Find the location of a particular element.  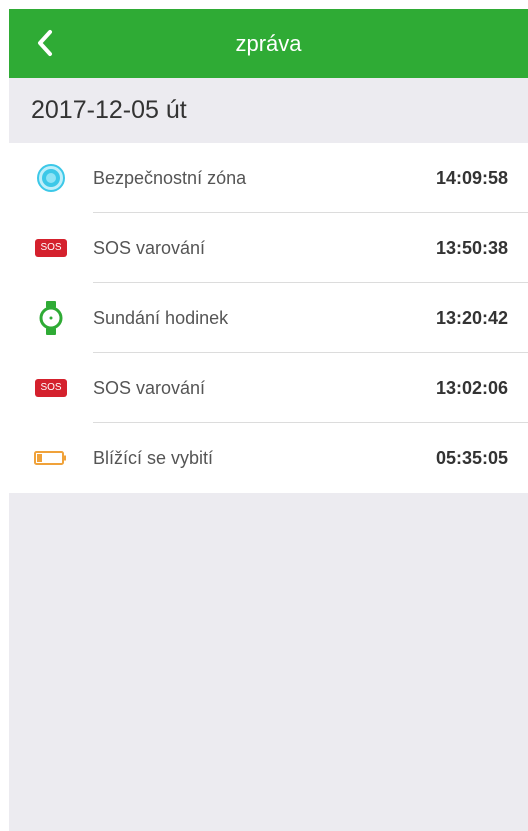

list-item: Bezpečnostní zóna 14:09:58 is located at coordinates (268, 178).